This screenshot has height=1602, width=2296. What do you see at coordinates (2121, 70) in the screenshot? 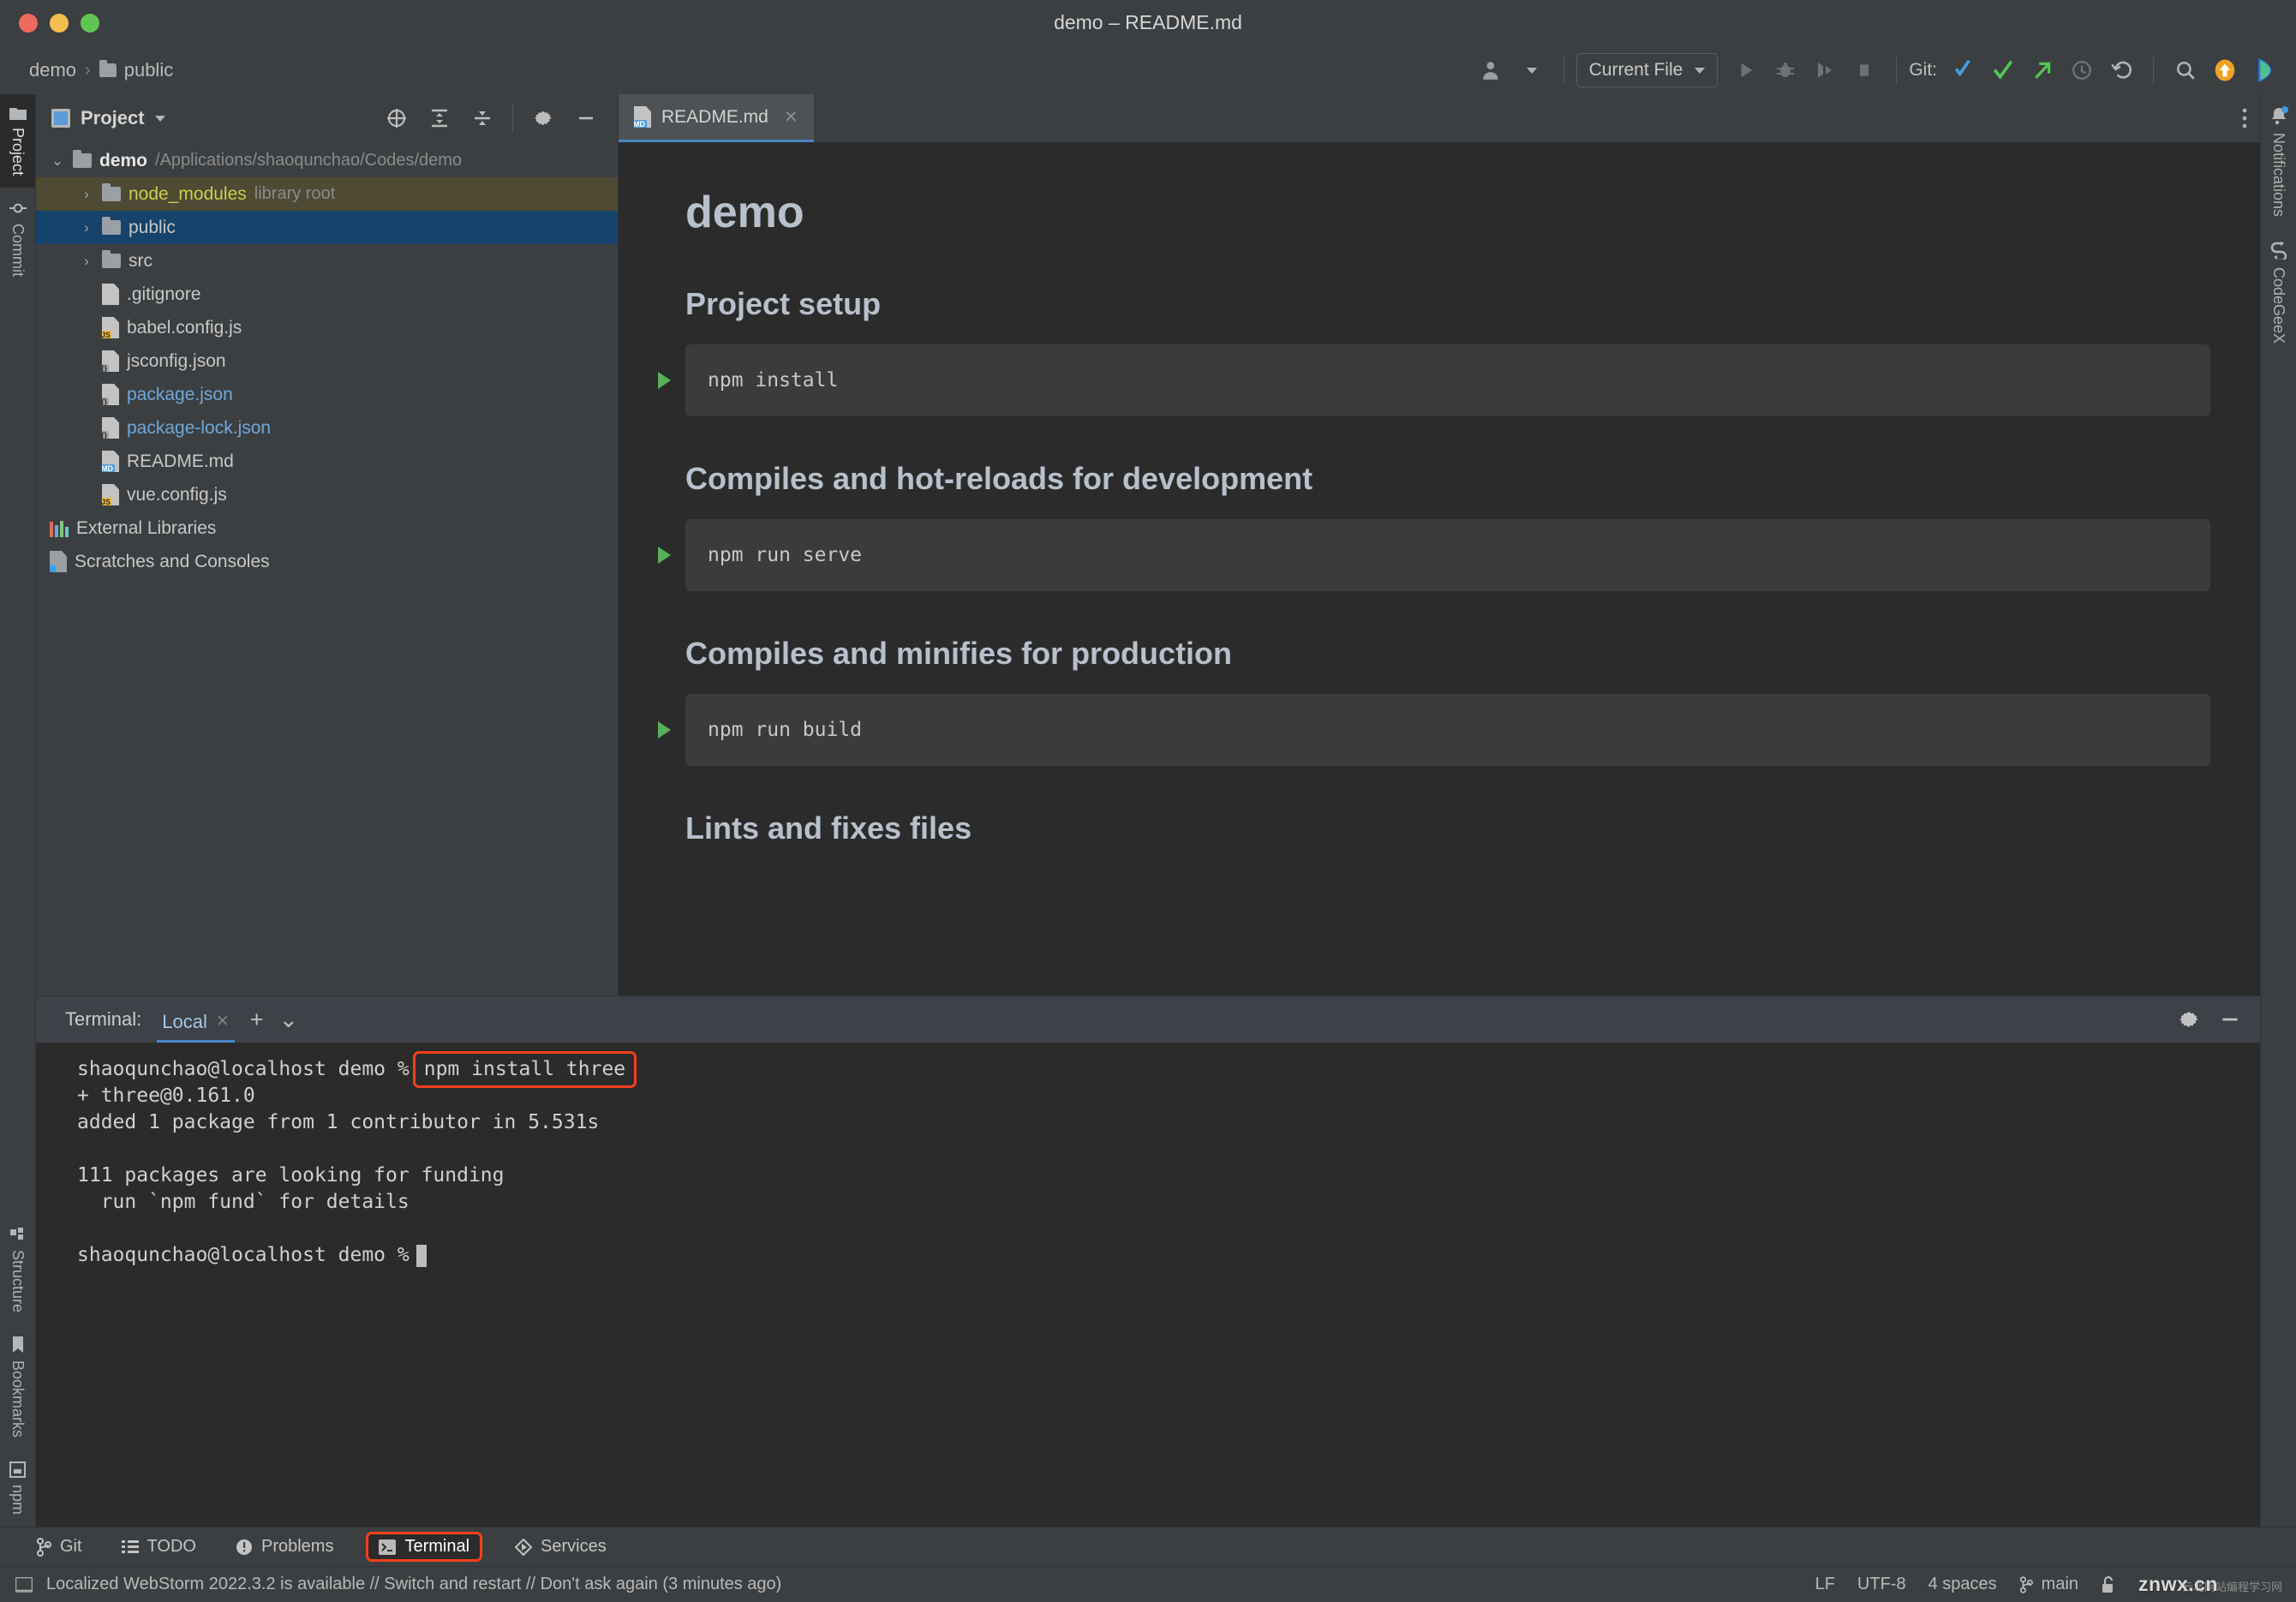
I see `rollback-icon` at bounding box center [2121, 70].